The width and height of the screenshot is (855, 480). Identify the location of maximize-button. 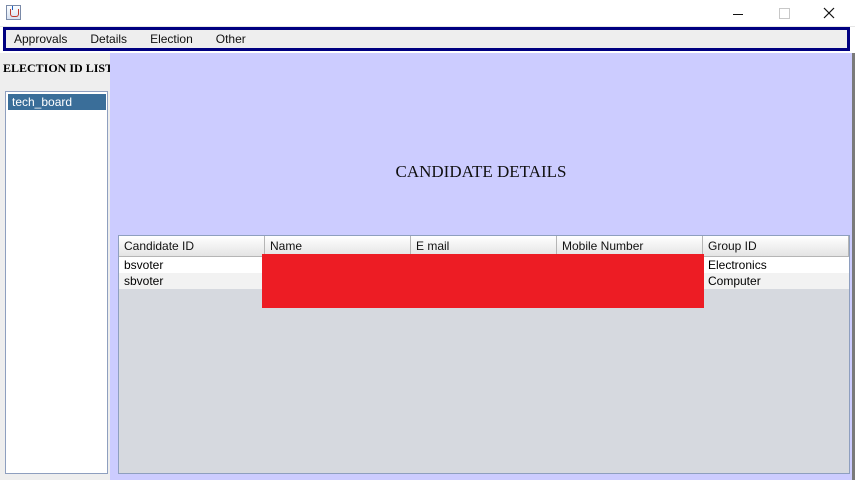
(784, 13).